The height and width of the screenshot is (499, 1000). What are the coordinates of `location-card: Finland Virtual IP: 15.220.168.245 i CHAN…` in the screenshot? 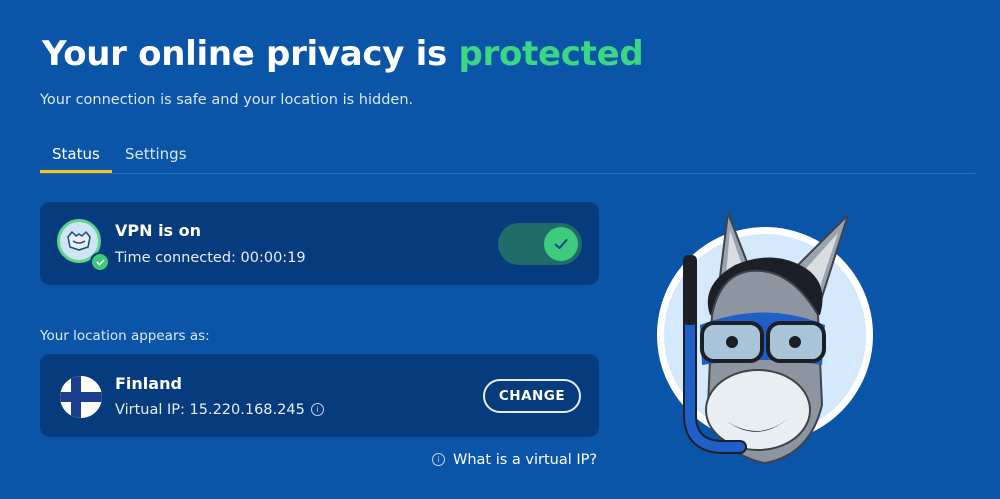 It's located at (319, 395).